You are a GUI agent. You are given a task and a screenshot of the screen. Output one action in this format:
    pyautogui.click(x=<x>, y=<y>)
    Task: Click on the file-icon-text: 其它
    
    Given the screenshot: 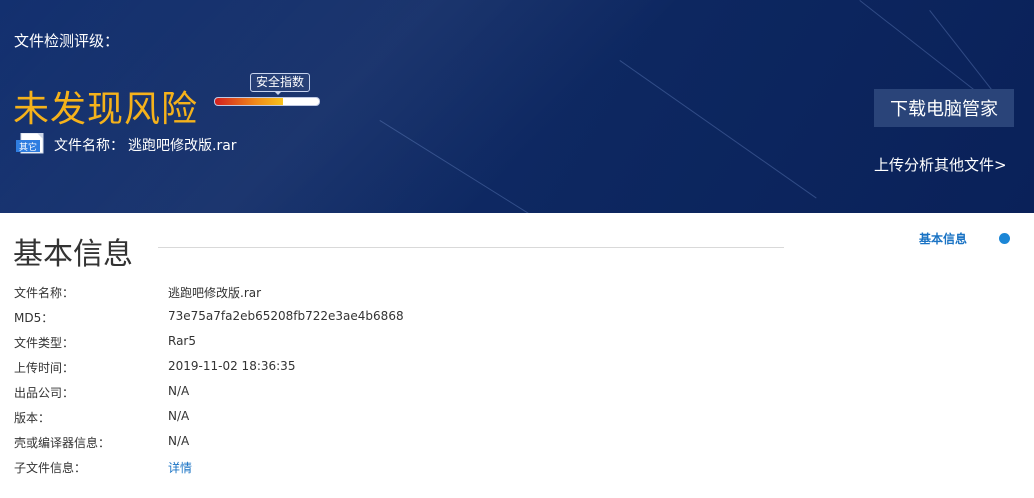 What is the action you would take?
    pyautogui.click(x=28, y=147)
    